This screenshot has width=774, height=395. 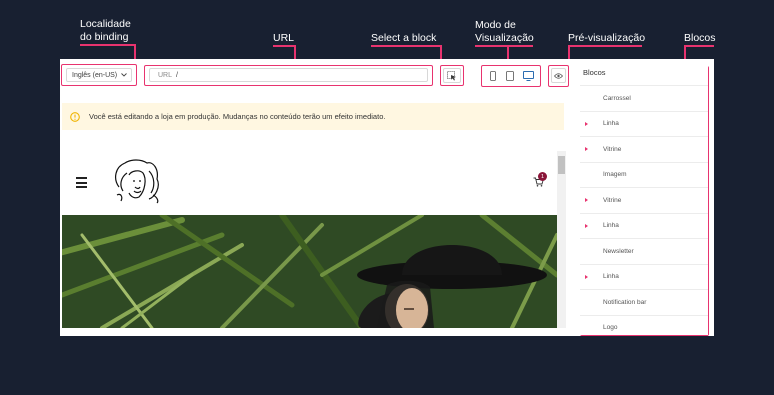 I want to click on block-list-item: Logo, so click(x=644, y=326).